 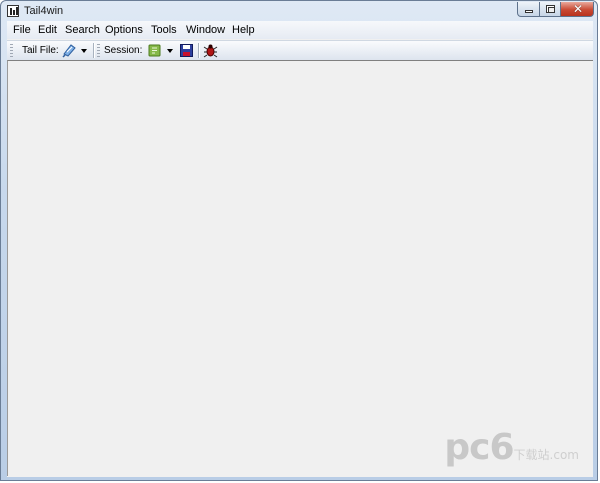 What do you see at coordinates (40, 50) in the screenshot?
I see `tail-file-label: Tail File:` at bounding box center [40, 50].